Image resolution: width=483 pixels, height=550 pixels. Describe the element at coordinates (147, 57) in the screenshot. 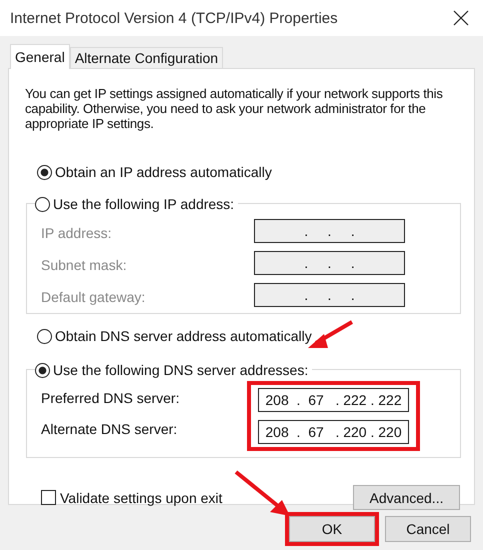

I see `tab: Alternate Configuration` at that location.